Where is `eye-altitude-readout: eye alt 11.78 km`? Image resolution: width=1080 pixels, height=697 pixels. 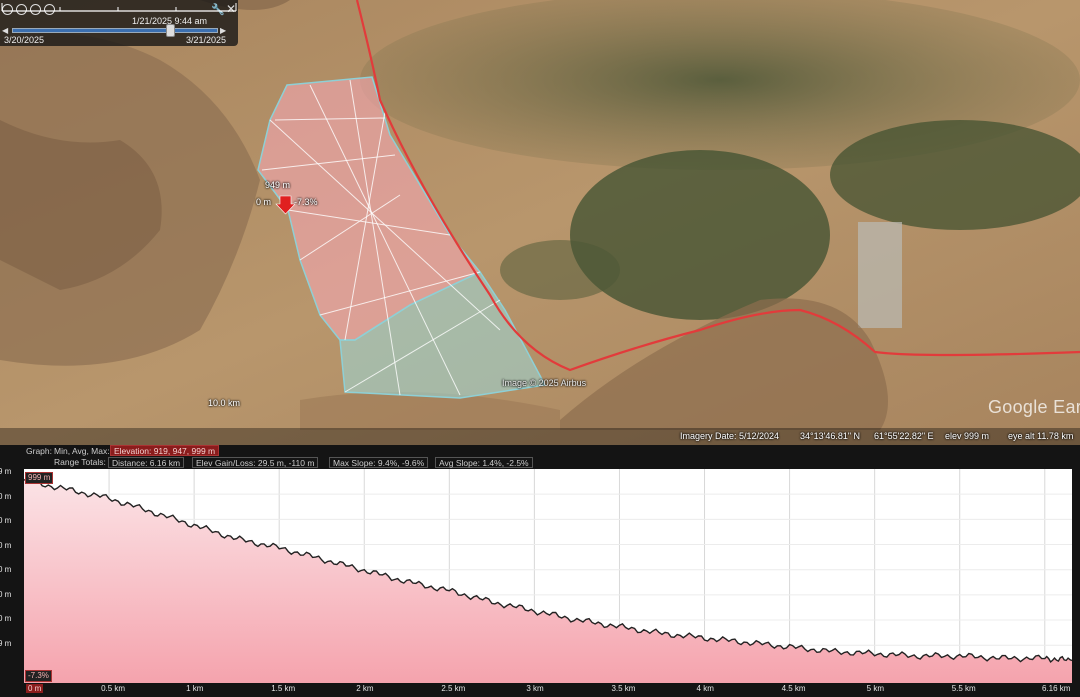 eye-altitude-readout: eye alt 11.78 km is located at coordinates (1041, 436).